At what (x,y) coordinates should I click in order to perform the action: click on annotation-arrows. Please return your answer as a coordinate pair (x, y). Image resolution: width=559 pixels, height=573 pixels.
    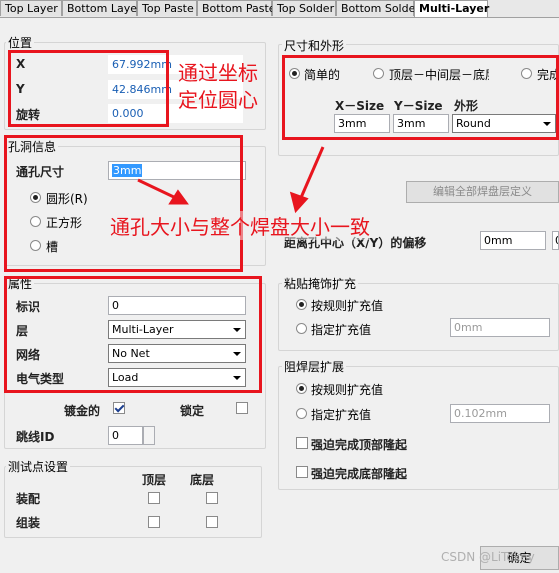
    Looking at the image, I should click on (231, 180).